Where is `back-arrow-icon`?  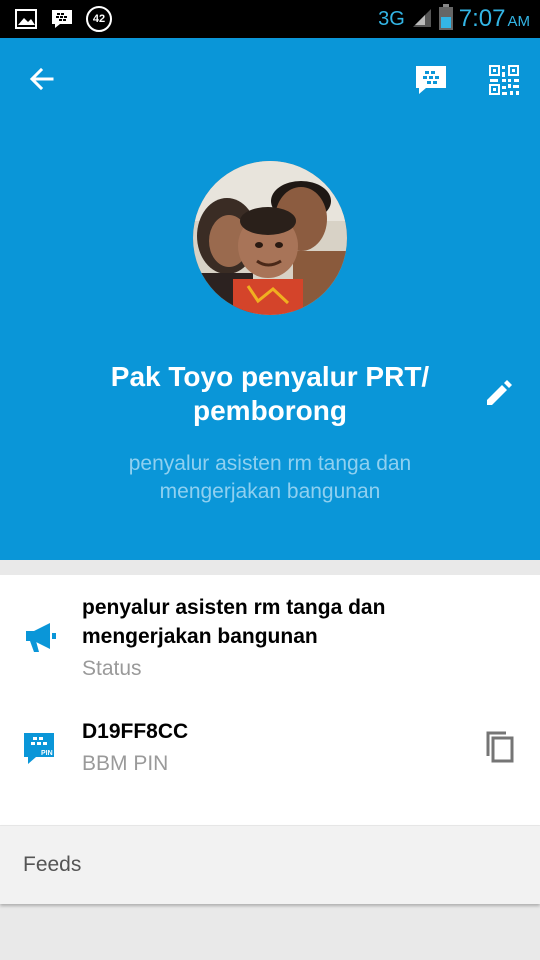 back-arrow-icon is located at coordinates (42, 79).